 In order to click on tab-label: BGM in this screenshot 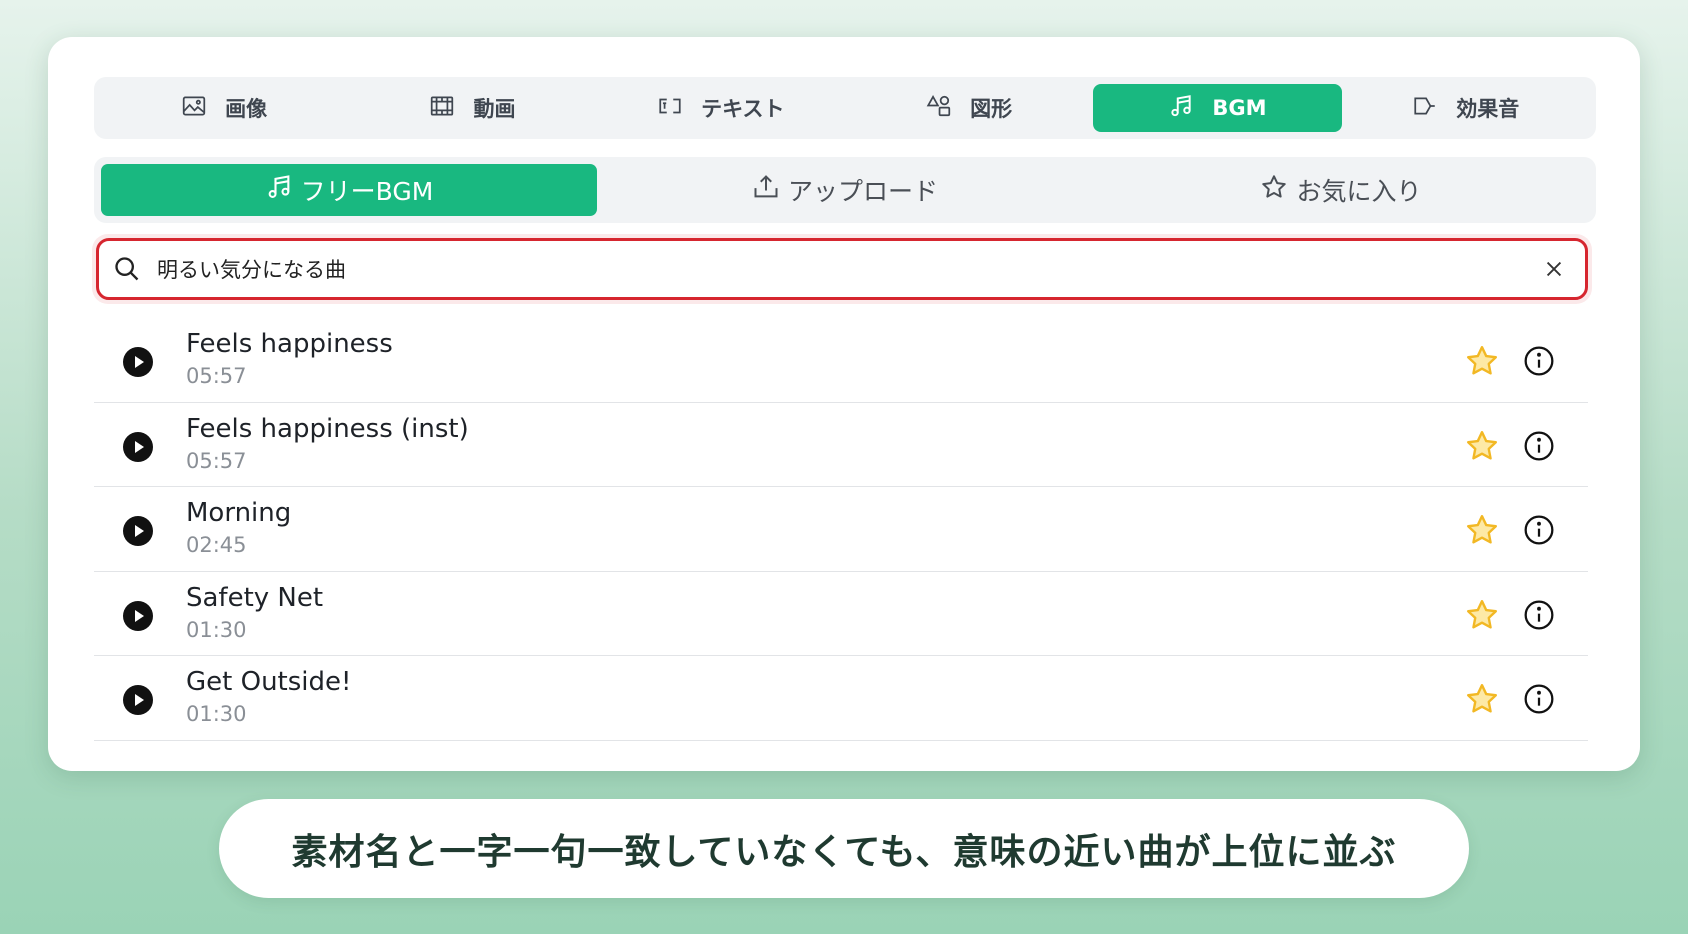, I will do `click(1239, 108)`.